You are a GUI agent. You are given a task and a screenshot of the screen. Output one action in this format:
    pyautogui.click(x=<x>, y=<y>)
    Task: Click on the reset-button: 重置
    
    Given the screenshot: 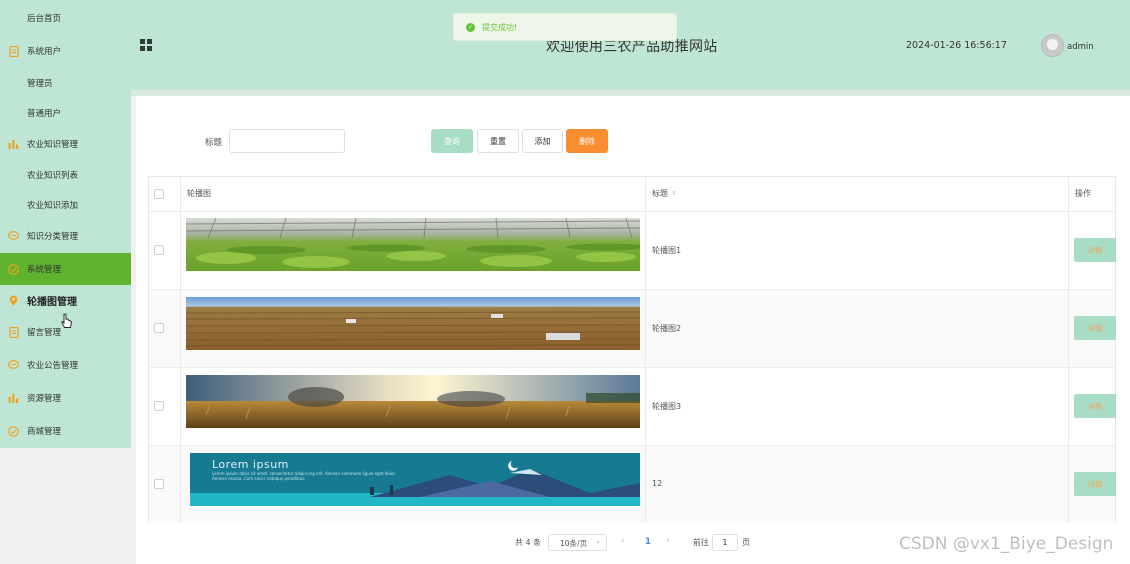 What is the action you would take?
    pyautogui.click(x=498, y=141)
    